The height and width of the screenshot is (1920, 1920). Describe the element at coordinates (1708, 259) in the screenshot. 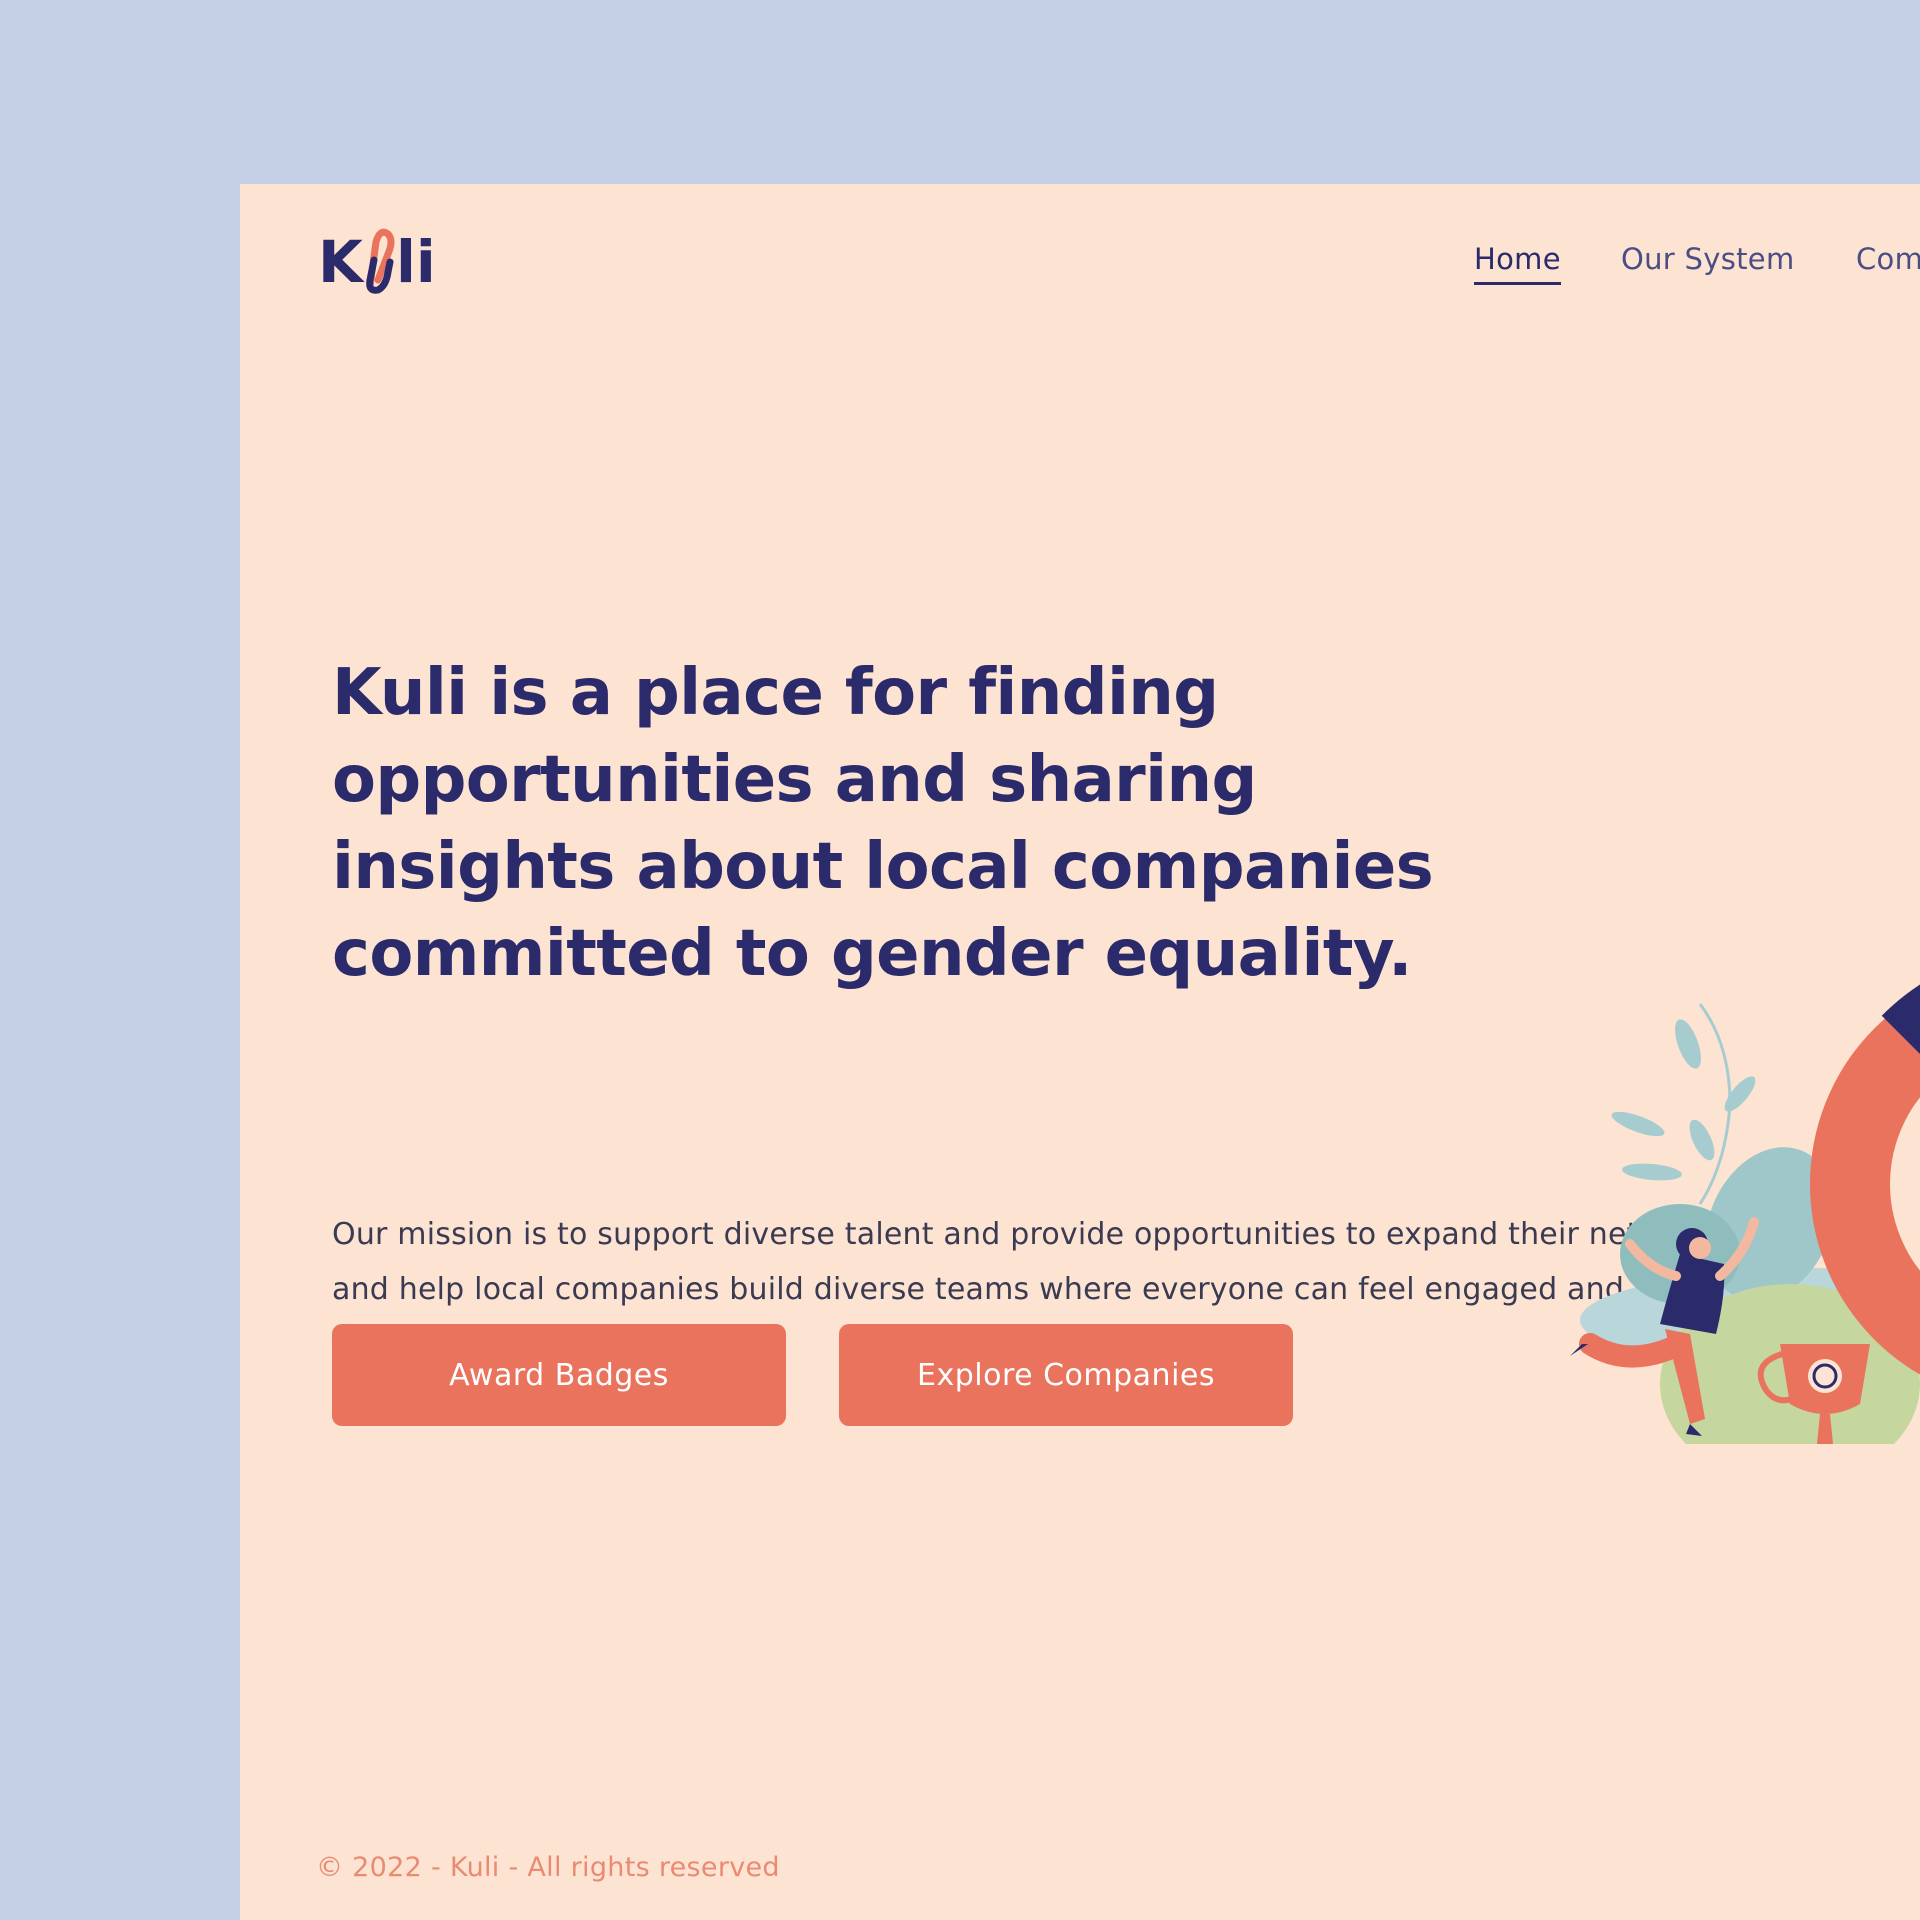

I see `nav-item-our-system: Our System` at that location.